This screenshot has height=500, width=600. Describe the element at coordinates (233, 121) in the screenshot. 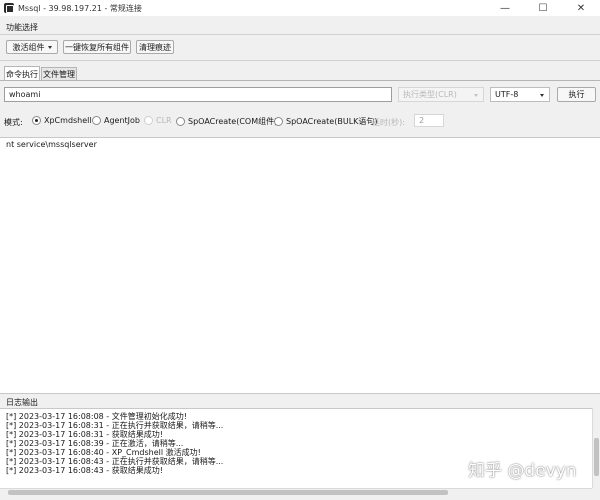

I see `radio-label: SpOACreate(COM组件)` at that location.